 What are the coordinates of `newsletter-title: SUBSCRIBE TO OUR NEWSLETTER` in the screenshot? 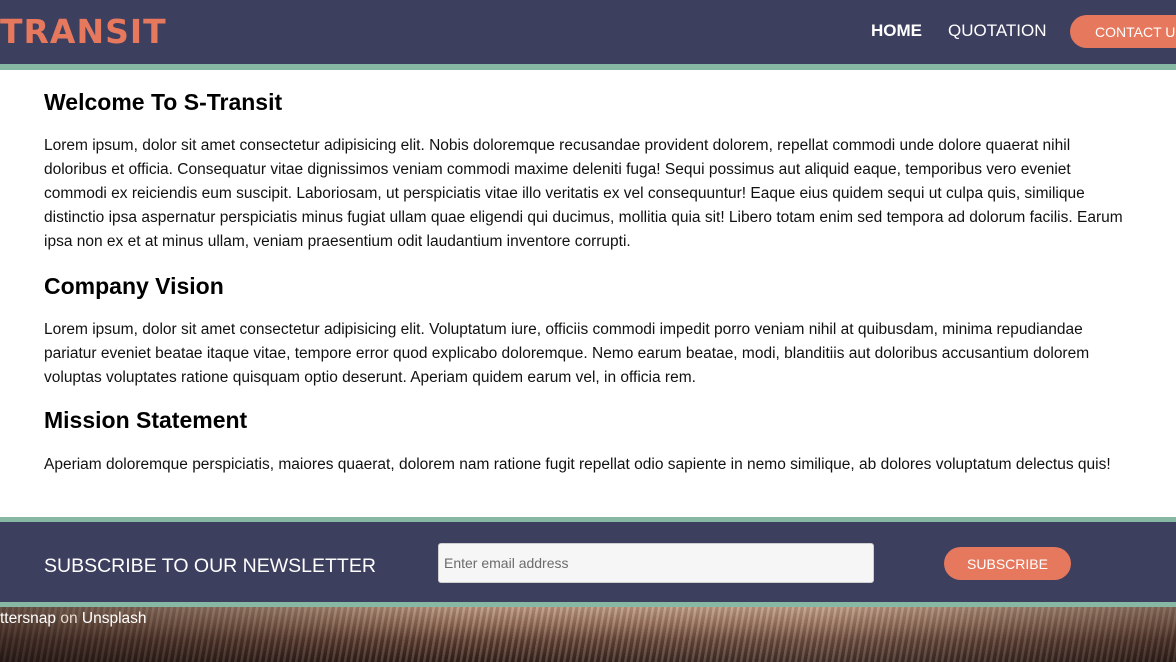 It's located at (210, 566).